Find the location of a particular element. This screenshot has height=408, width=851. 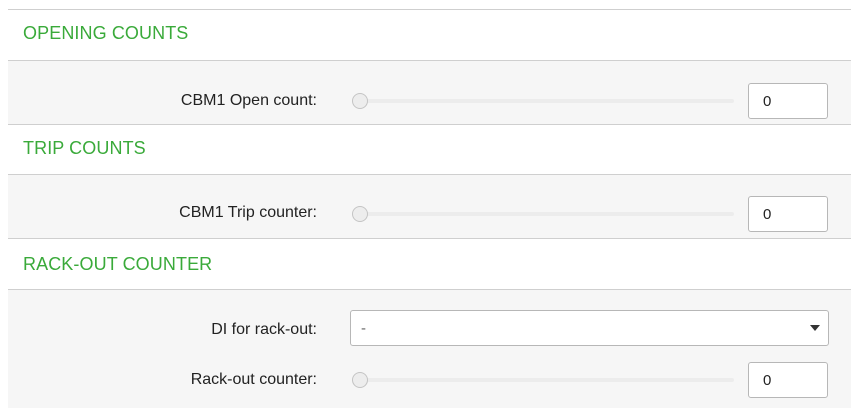

section-title-trip-counts: TRIP COUNTS is located at coordinates (84, 148).